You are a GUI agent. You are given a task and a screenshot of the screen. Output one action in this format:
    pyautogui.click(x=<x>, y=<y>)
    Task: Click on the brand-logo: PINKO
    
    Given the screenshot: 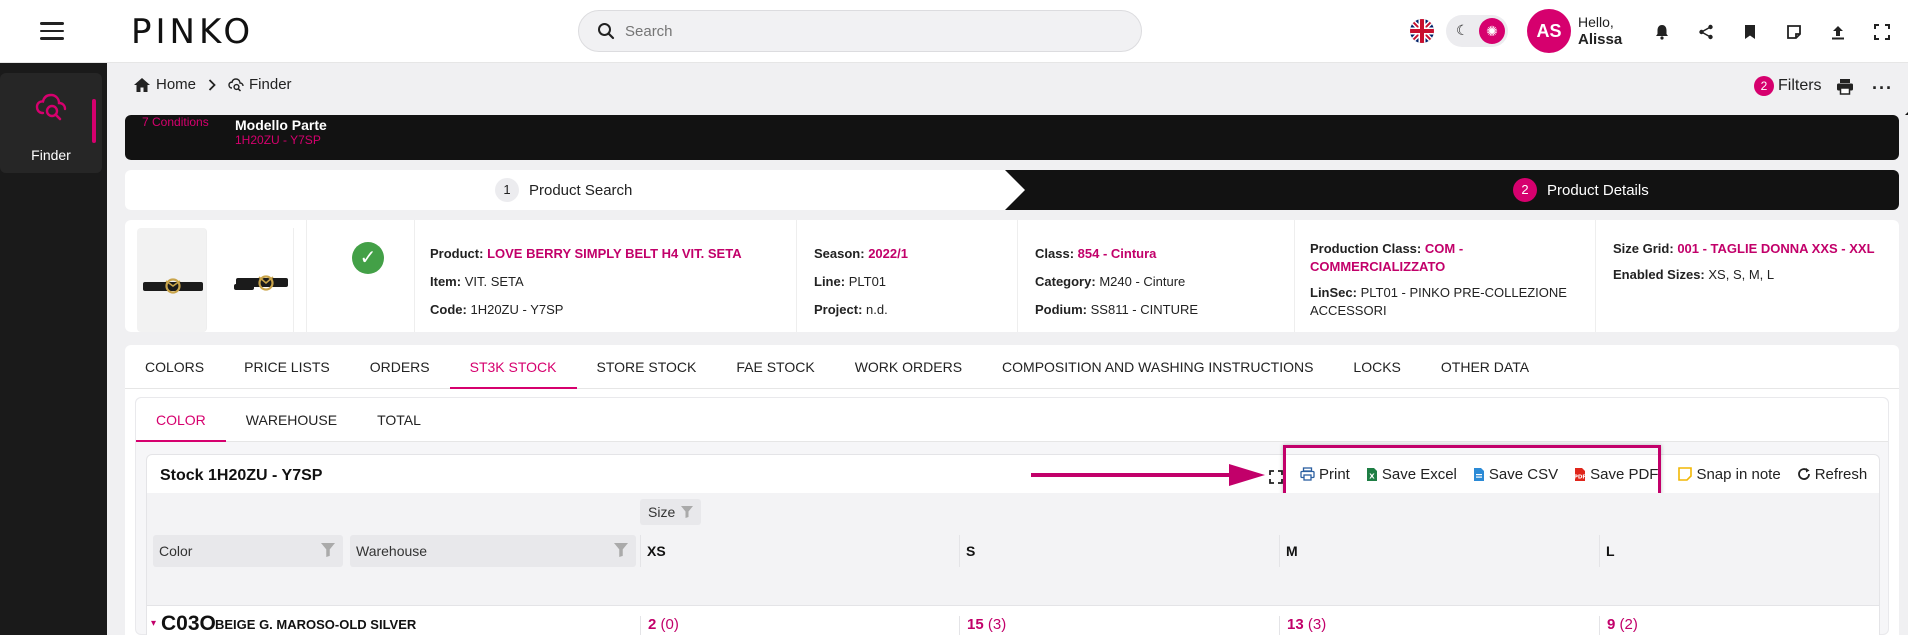 What is the action you would take?
    pyautogui.click(x=192, y=32)
    